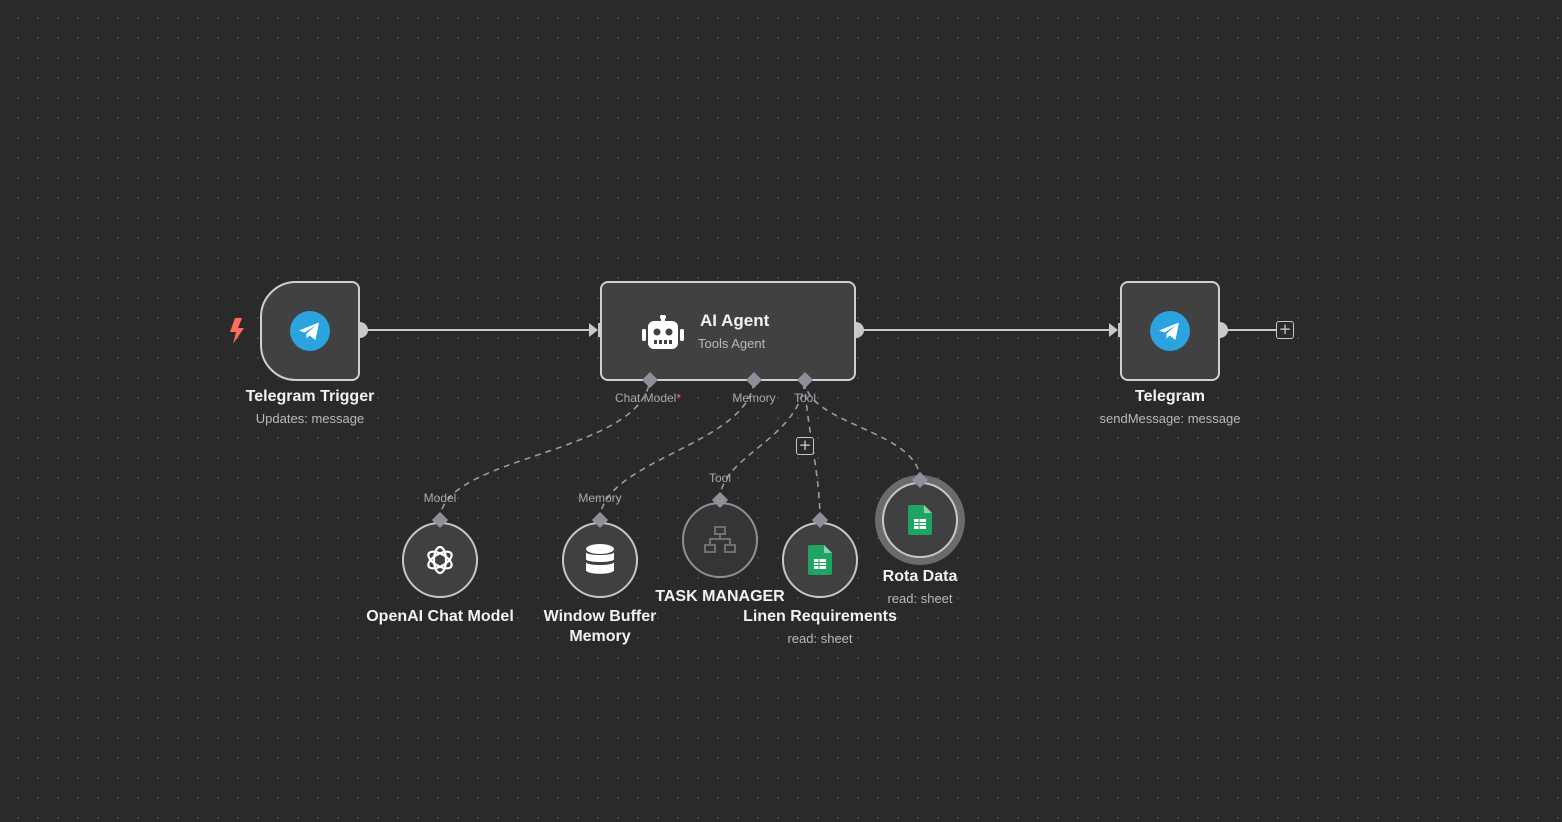 The width and height of the screenshot is (1562, 822). Describe the element at coordinates (805, 446) in the screenshot. I see `add-tool-button: +` at that location.